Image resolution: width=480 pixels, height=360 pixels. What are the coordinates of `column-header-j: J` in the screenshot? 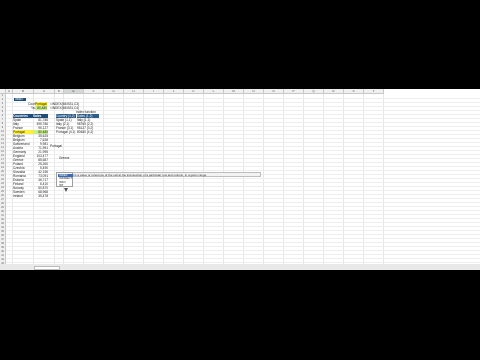 It's located at (174, 91).